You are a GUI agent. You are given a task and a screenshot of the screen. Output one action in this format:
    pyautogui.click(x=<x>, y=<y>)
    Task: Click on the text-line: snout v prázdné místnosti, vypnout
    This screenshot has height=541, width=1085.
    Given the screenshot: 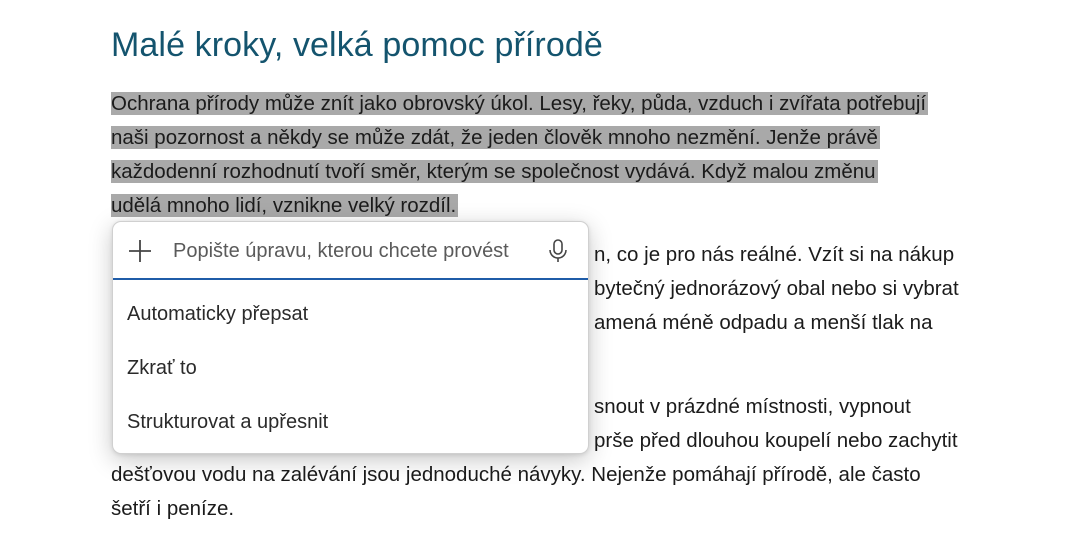 What is the action you would take?
    pyautogui.click(x=752, y=407)
    